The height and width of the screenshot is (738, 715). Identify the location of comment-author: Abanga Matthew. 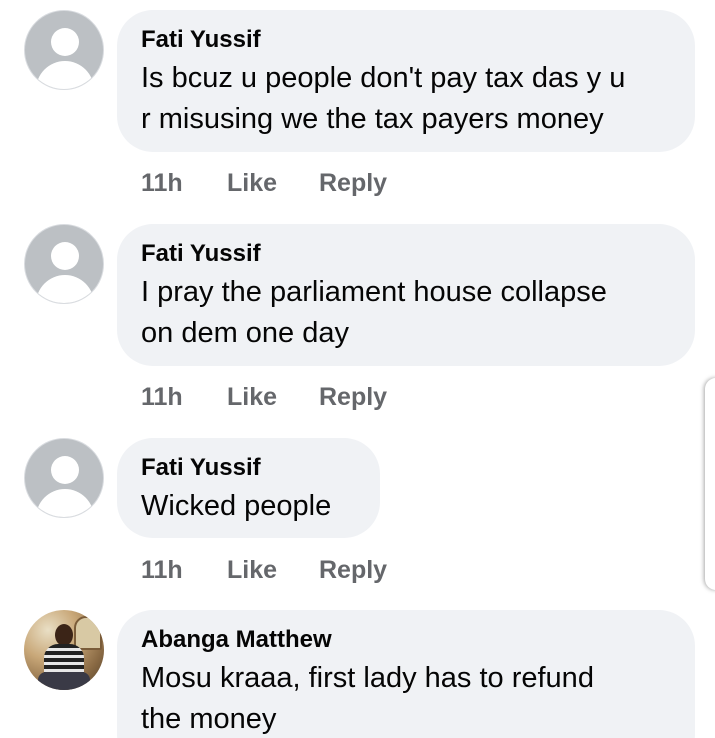
(406, 640).